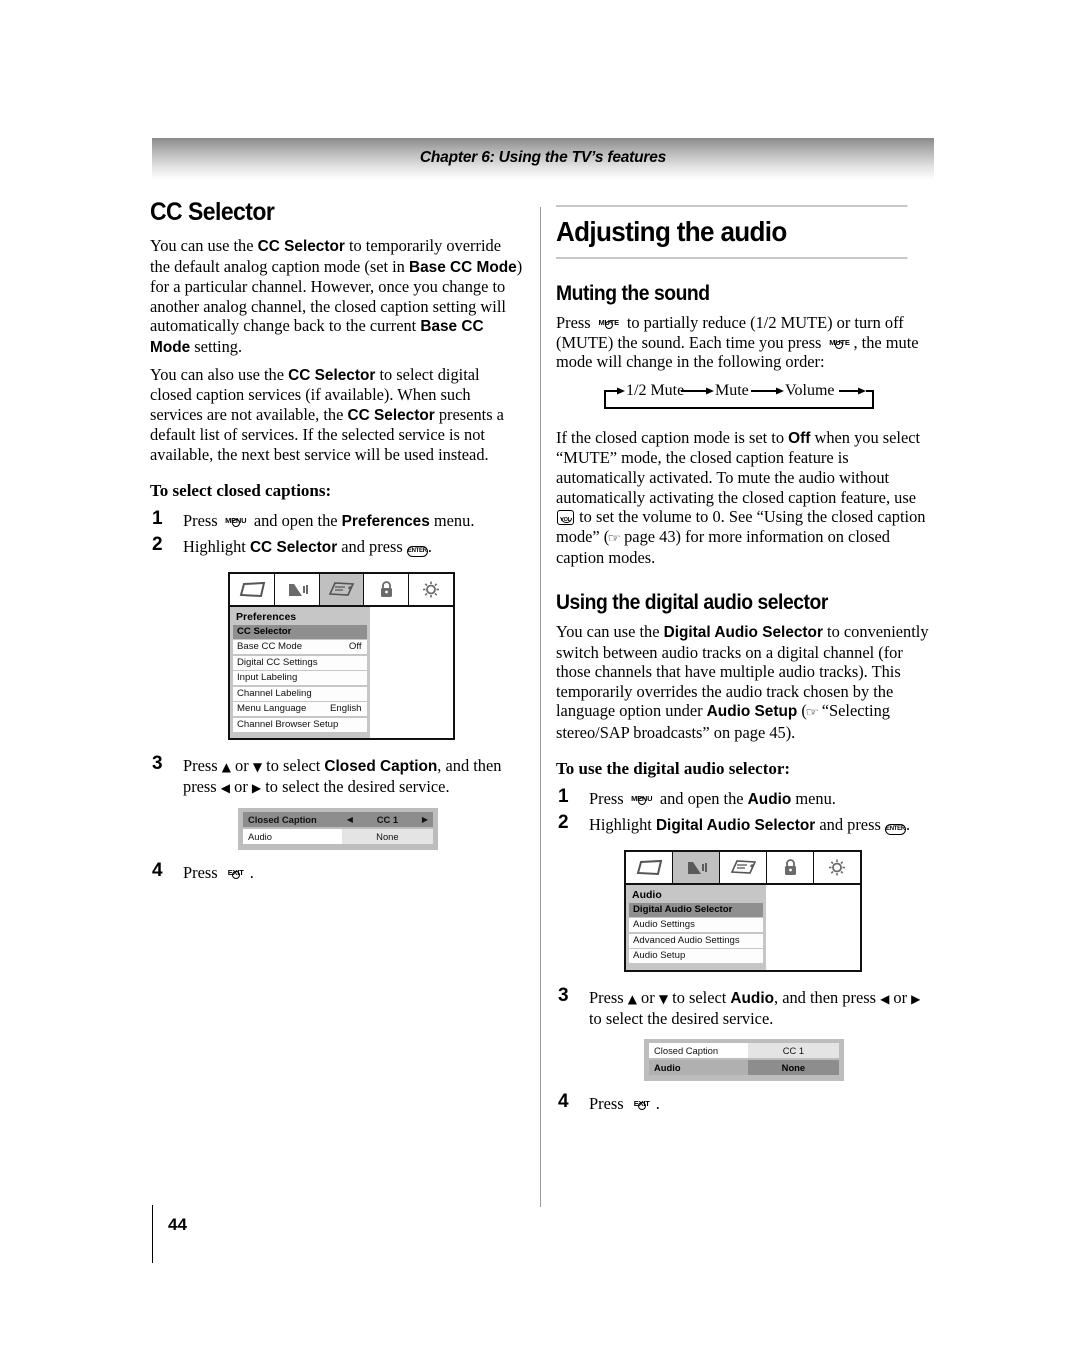 The width and height of the screenshot is (1080, 1349). I want to click on r-step4-pre: Press, so click(608, 1103).